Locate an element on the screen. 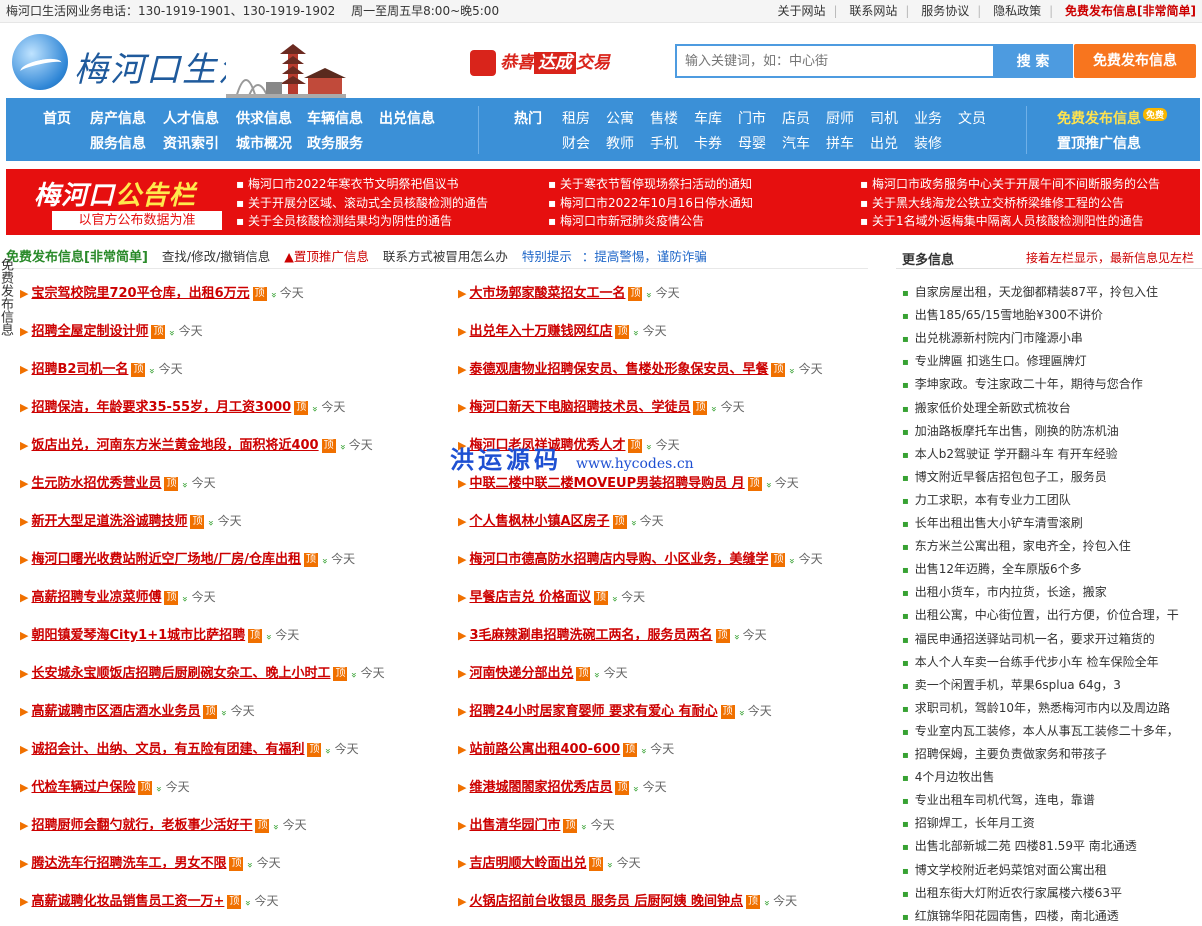 The image size is (1202, 926). more-info-item: 福民申通招送驿站司机一名，要求开过箱货的 is located at coordinates (1051, 640).